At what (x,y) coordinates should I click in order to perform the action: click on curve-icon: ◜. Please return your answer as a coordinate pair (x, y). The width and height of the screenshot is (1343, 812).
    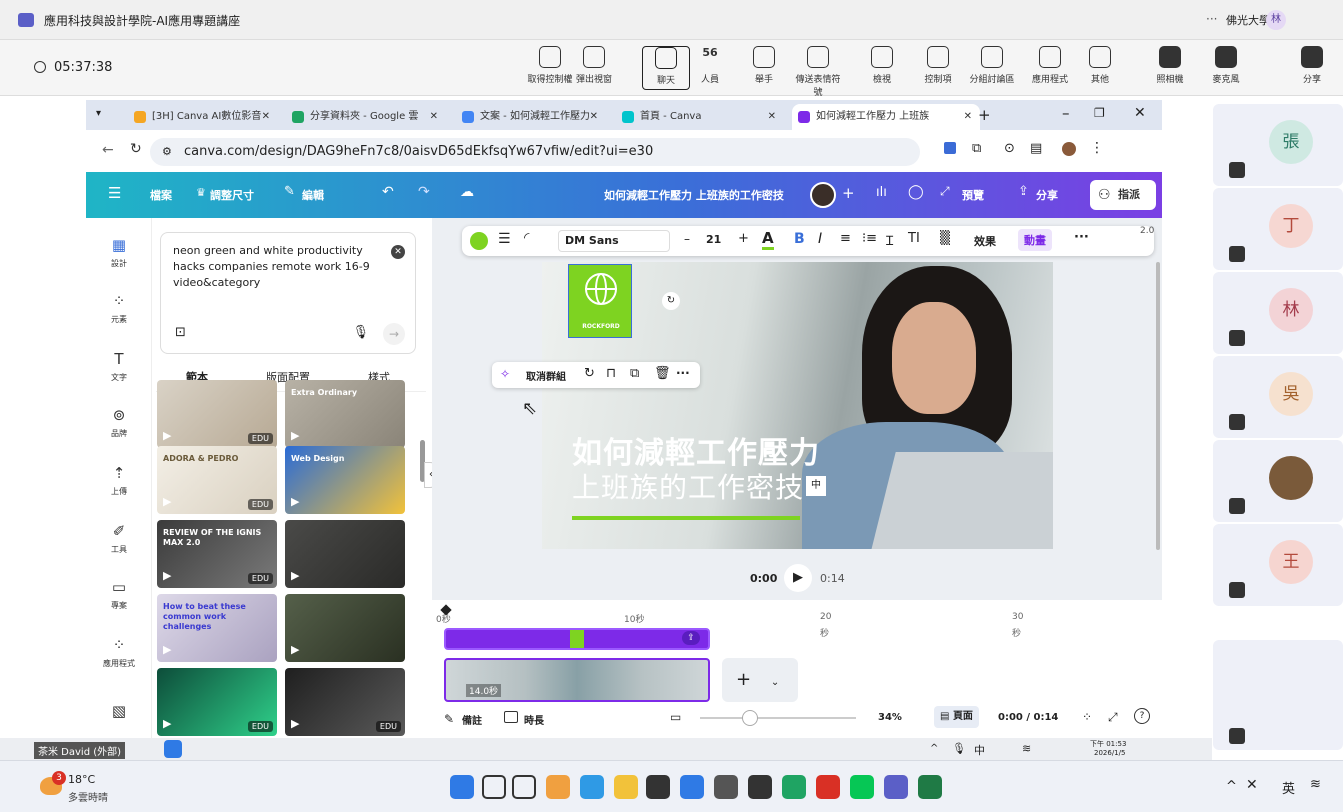
    Looking at the image, I should click on (526, 238).